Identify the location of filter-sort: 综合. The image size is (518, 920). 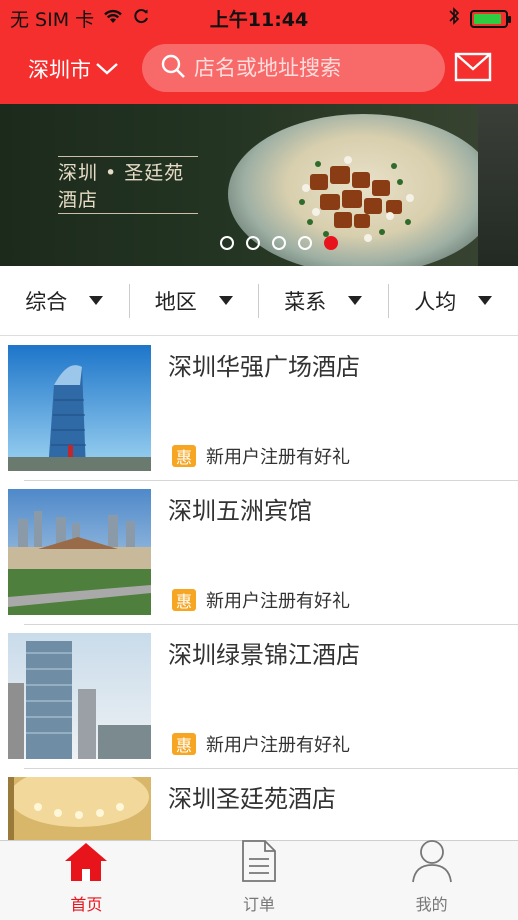
(65, 300).